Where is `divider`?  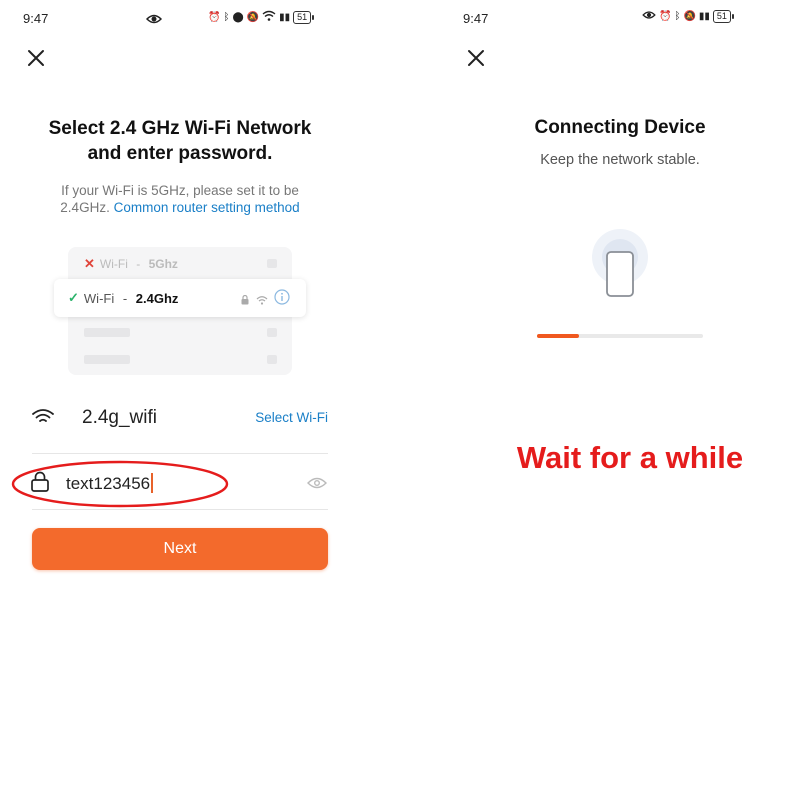 divider is located at coordinates (180, 453).